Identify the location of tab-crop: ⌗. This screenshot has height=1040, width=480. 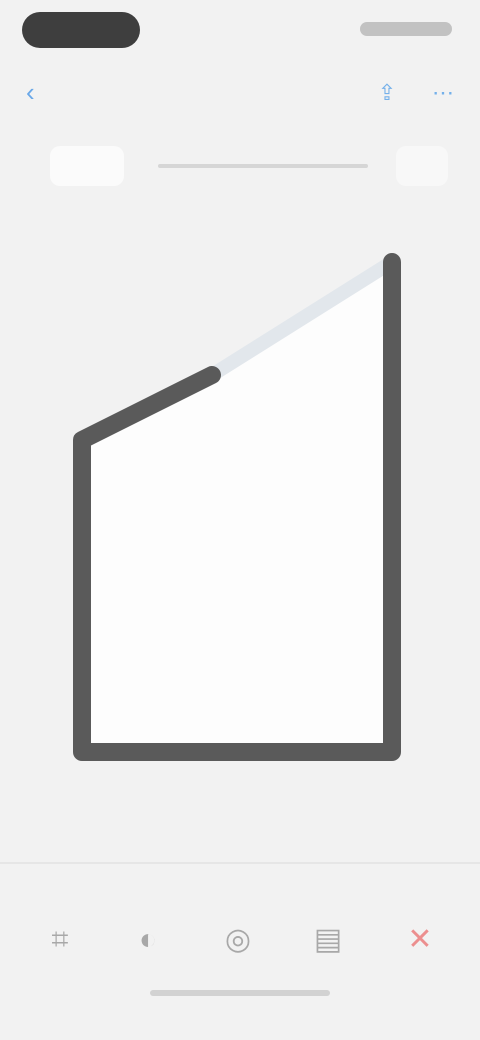
(60, 947).